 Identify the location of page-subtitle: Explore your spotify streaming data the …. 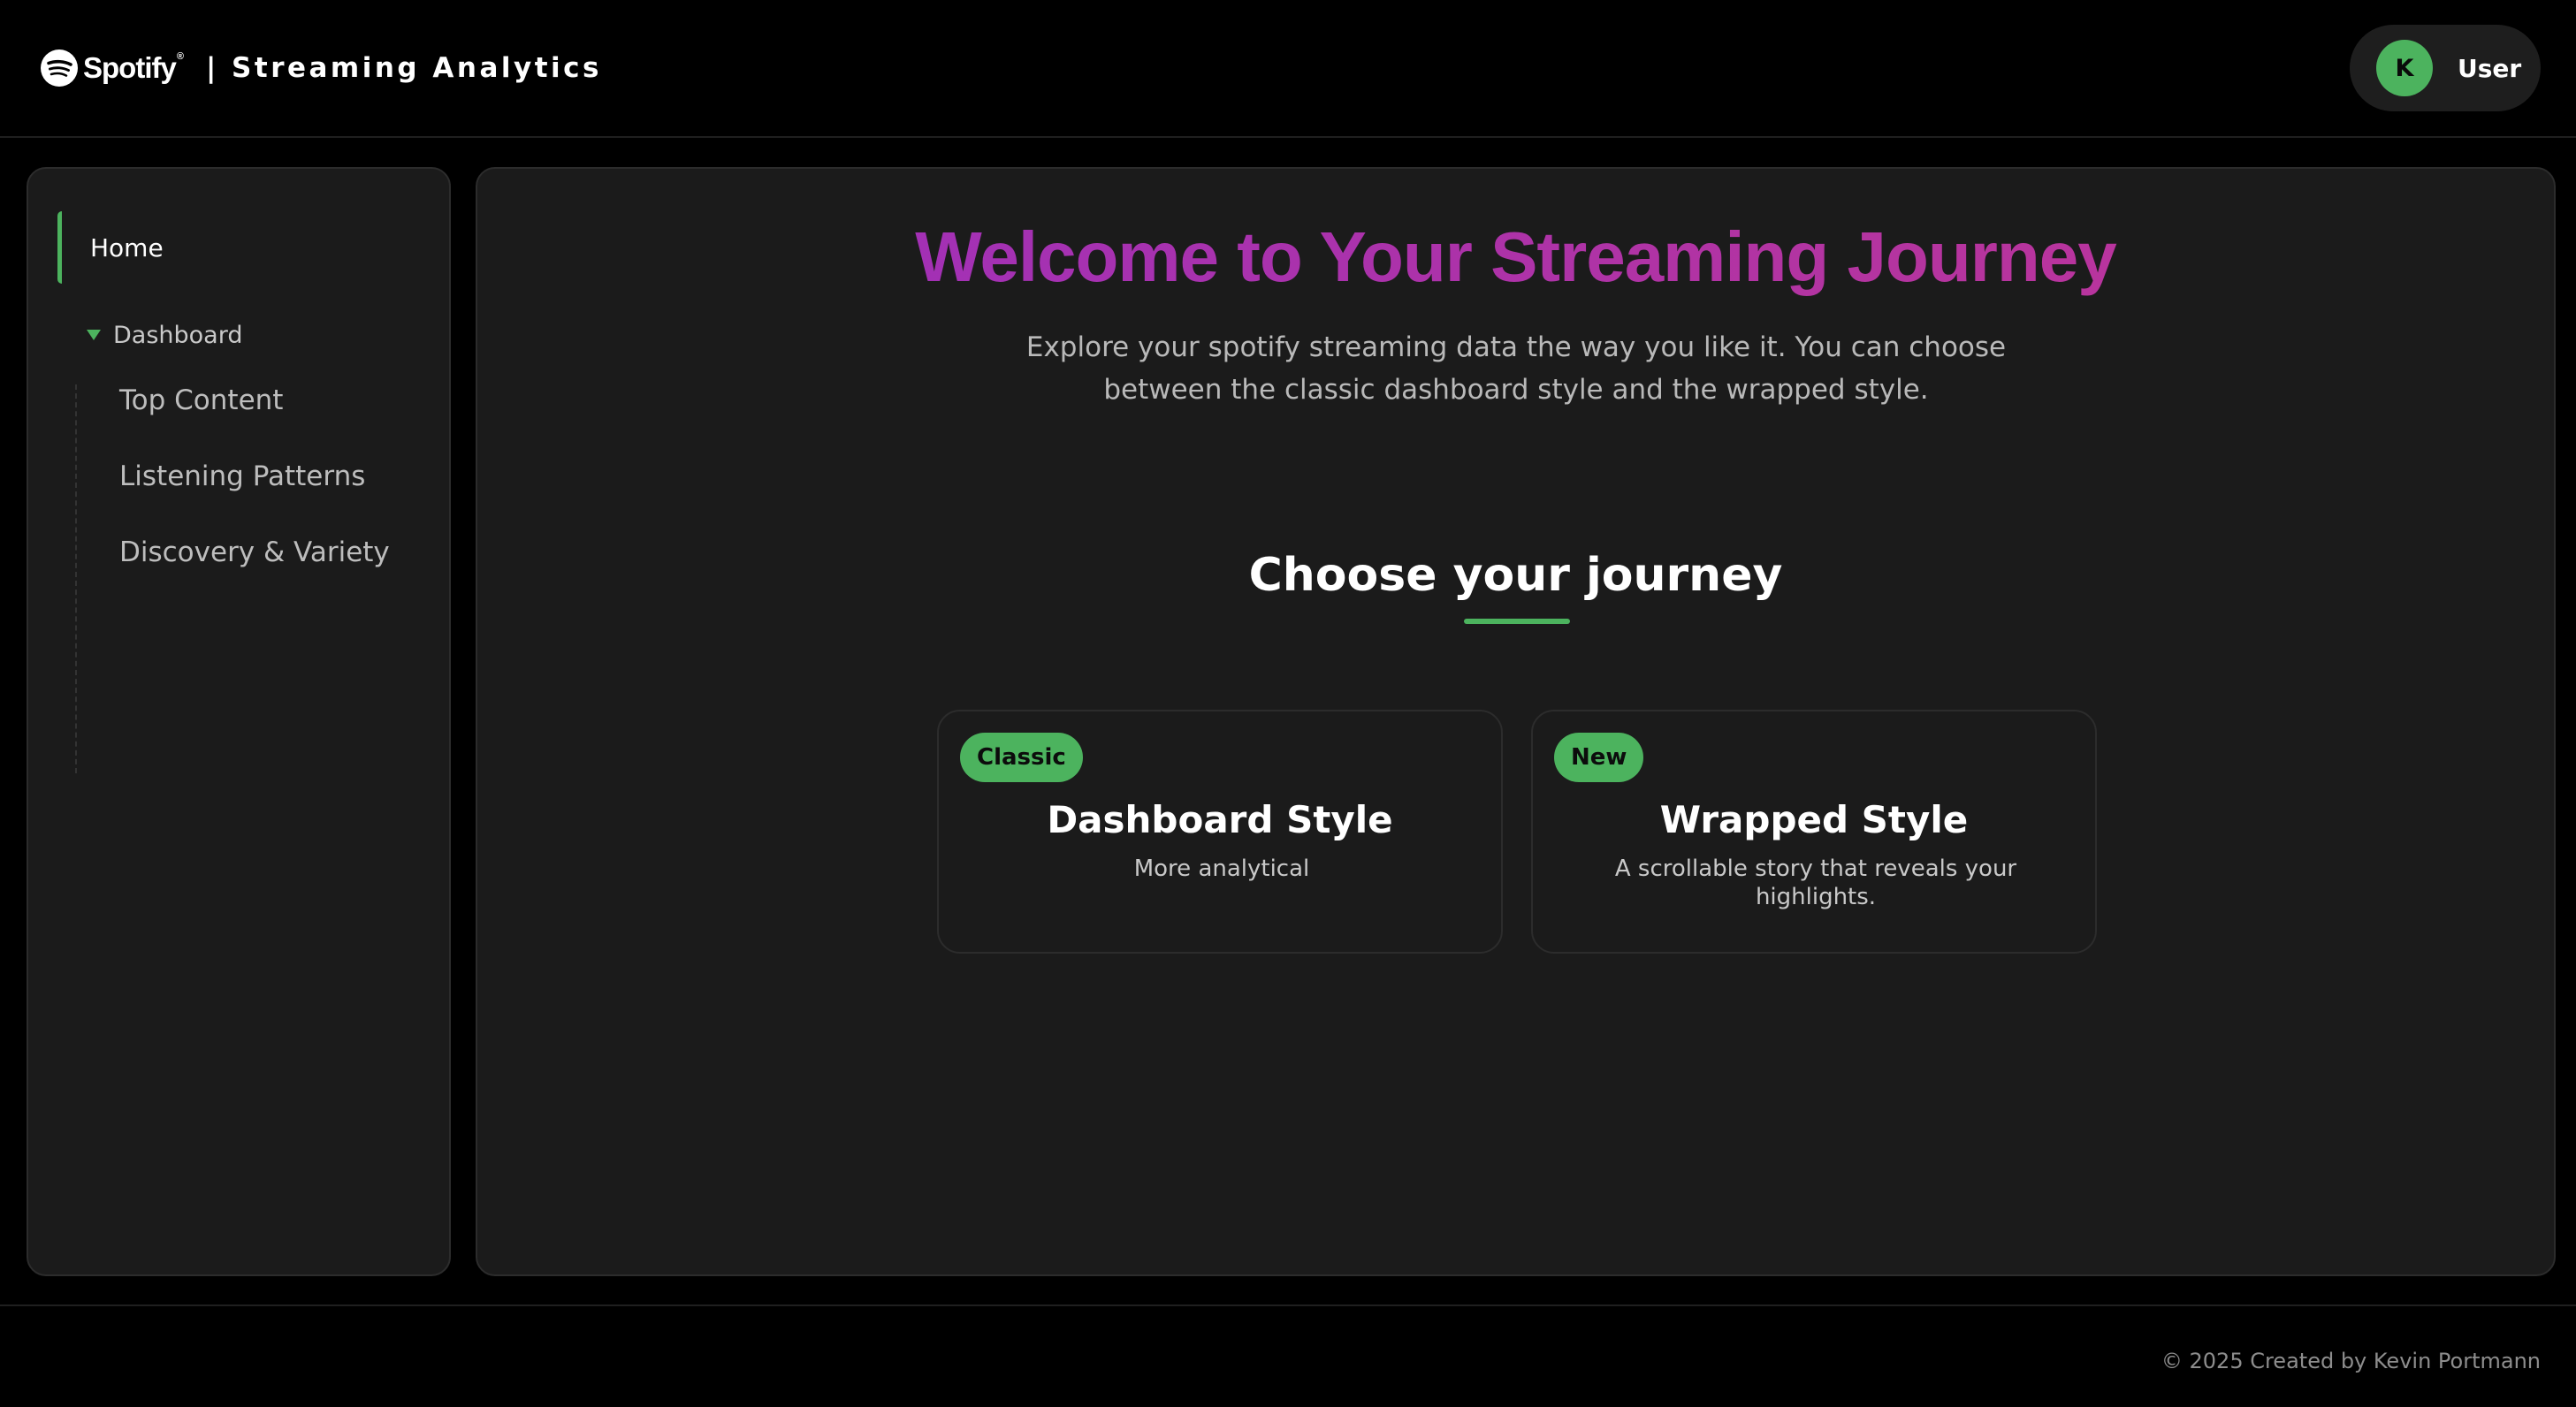
(1516, 368).